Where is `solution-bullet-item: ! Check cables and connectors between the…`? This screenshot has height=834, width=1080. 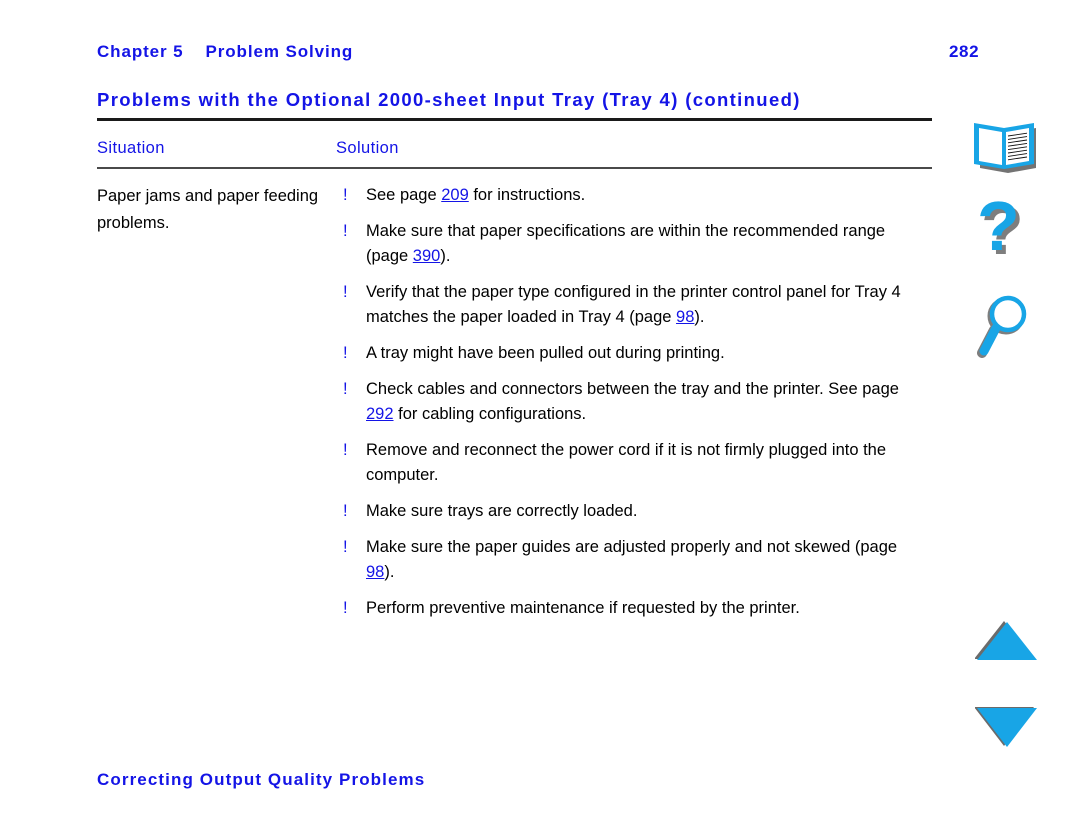 solution-bullet-item: ! Check cables and connectors between the… is located at coordinates (631, 402).